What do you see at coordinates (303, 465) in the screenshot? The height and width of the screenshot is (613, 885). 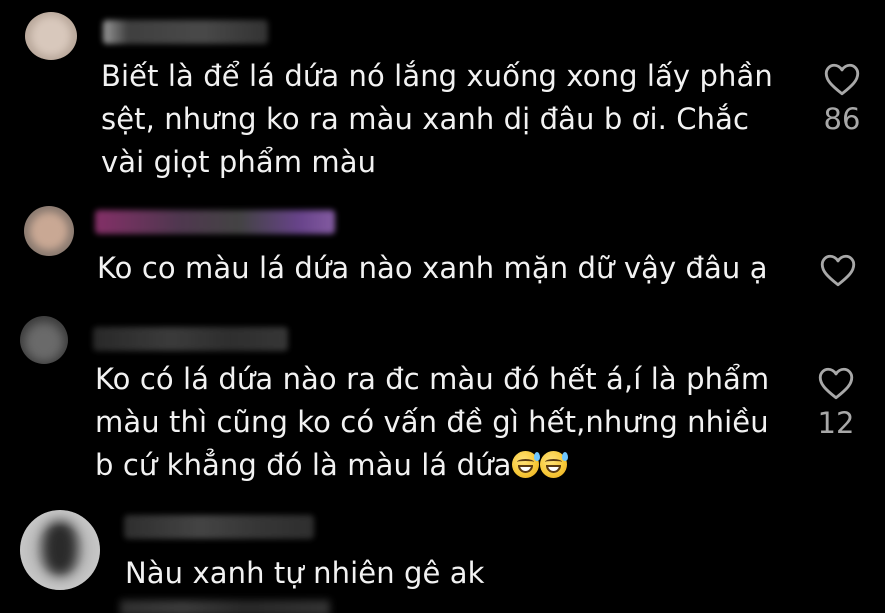 I see `comment-text-segment: b cứ khẳng đó là màu lá dứa` at bounding box center [303, 465].